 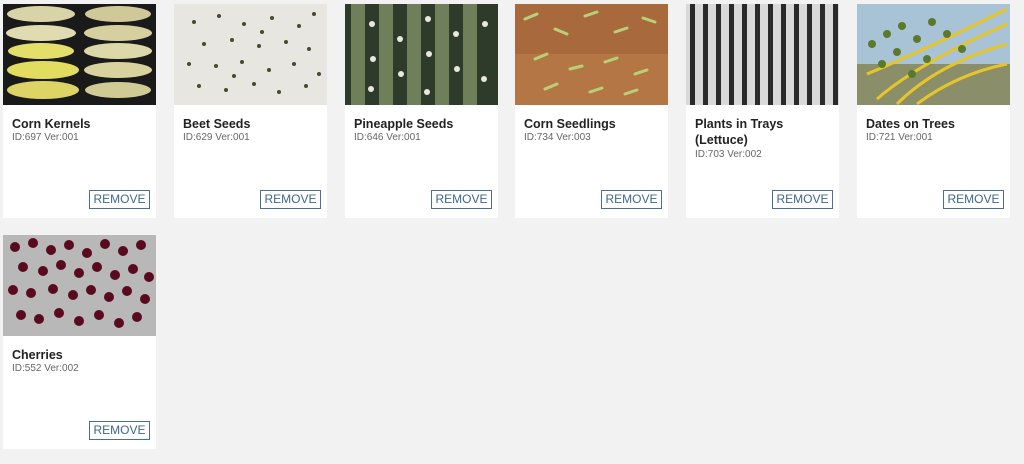 What do you see at coordinates (250, 54) in the screenshot?
I see `beet-seeds-thumbnail` at bounding box center [250, 54].